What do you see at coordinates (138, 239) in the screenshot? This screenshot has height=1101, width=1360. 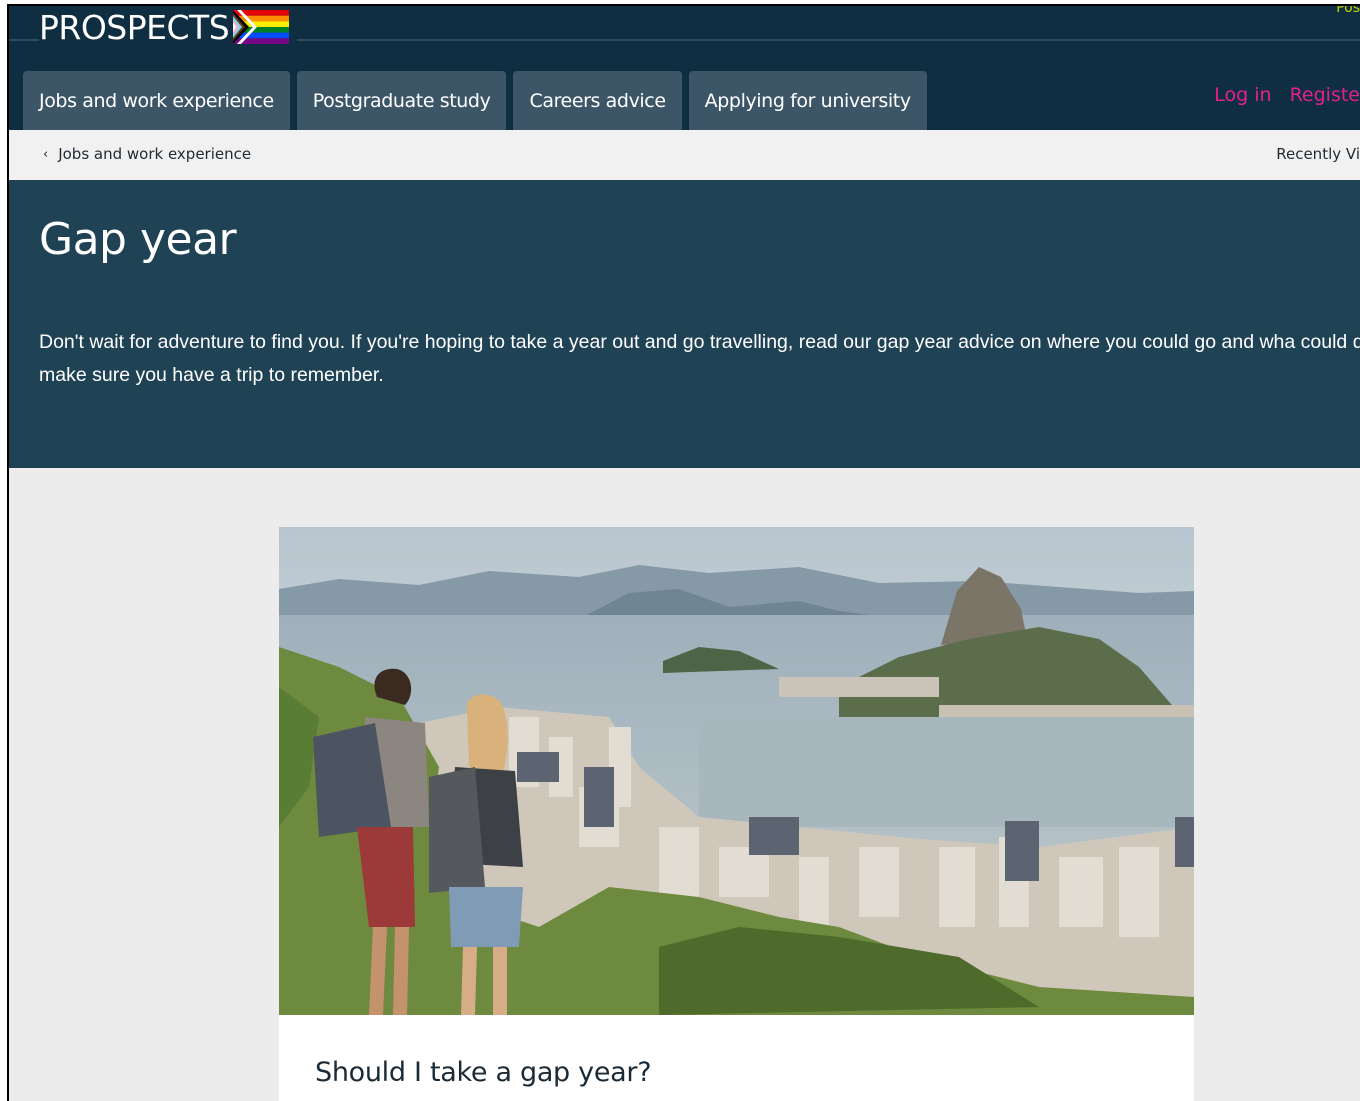 I see `page-title: Gap year` at bounding box center [138, 239].